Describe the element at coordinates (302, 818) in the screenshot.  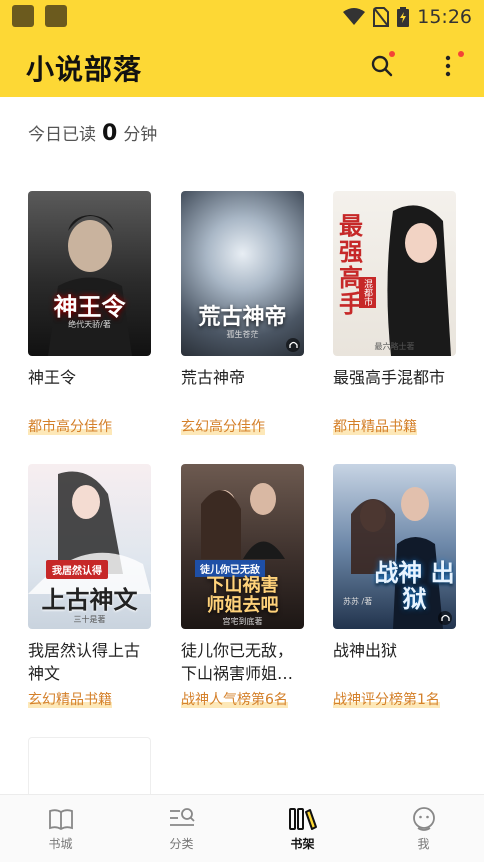
I see `bookshelf-icon` at that location.